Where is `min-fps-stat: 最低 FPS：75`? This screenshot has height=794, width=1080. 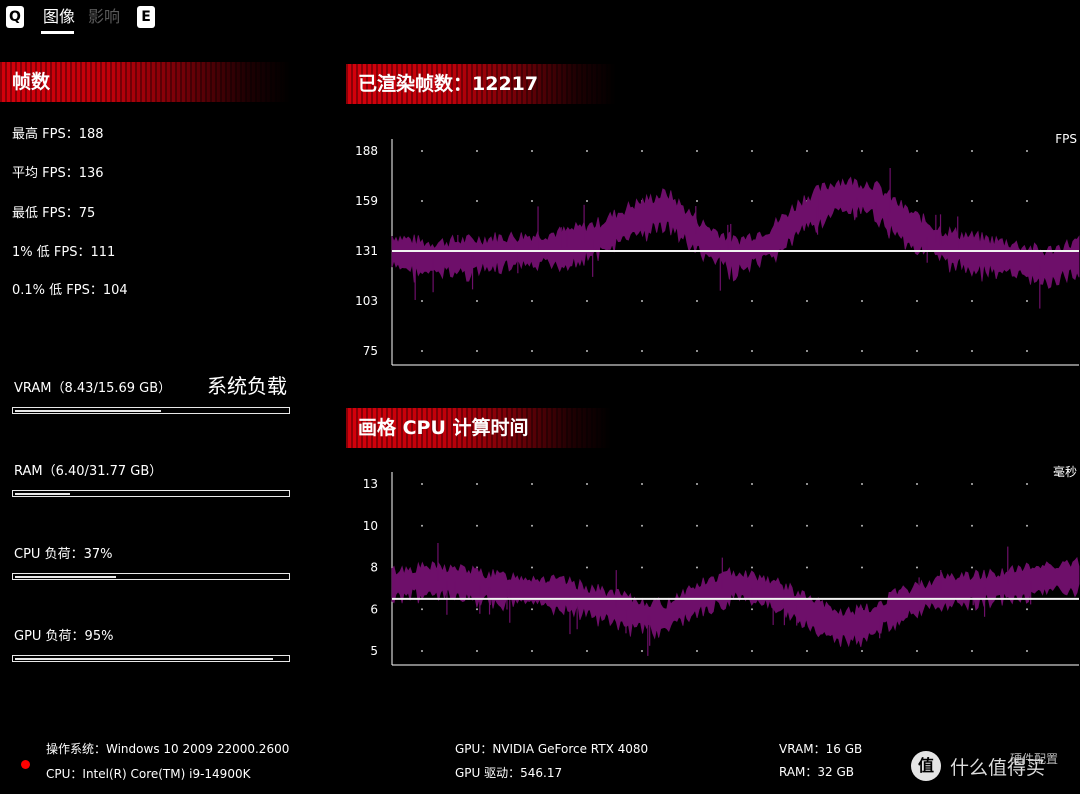
min-fps-stat: 最低 FPS：75 is located at coordinates (54, 213).